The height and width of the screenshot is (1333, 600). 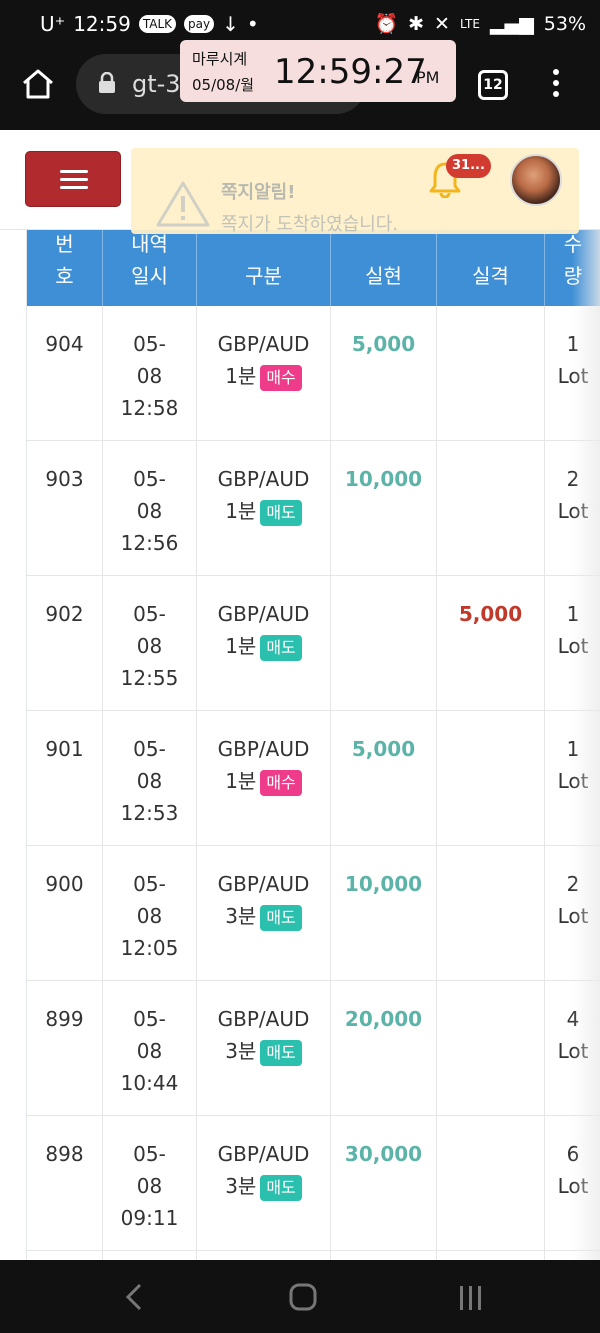 I want to click on cell-datetime: 05- 08 10:44, so click(x=150, y=1048).